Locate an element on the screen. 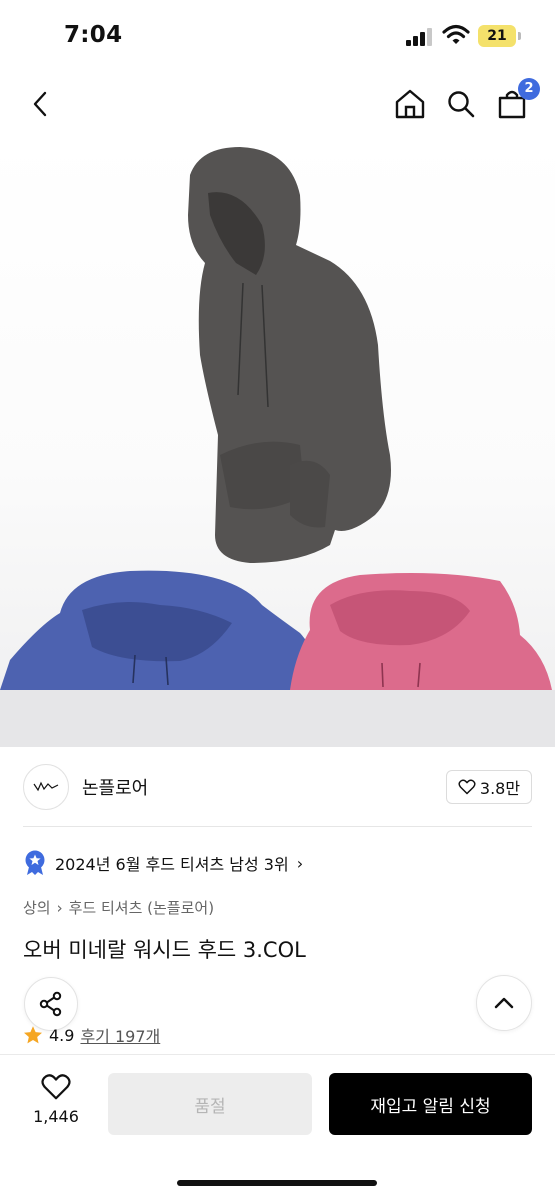 The width and height of the screenshot is (555, 1200). brand-name: 논플로어 is located at coordinates (115, 787).